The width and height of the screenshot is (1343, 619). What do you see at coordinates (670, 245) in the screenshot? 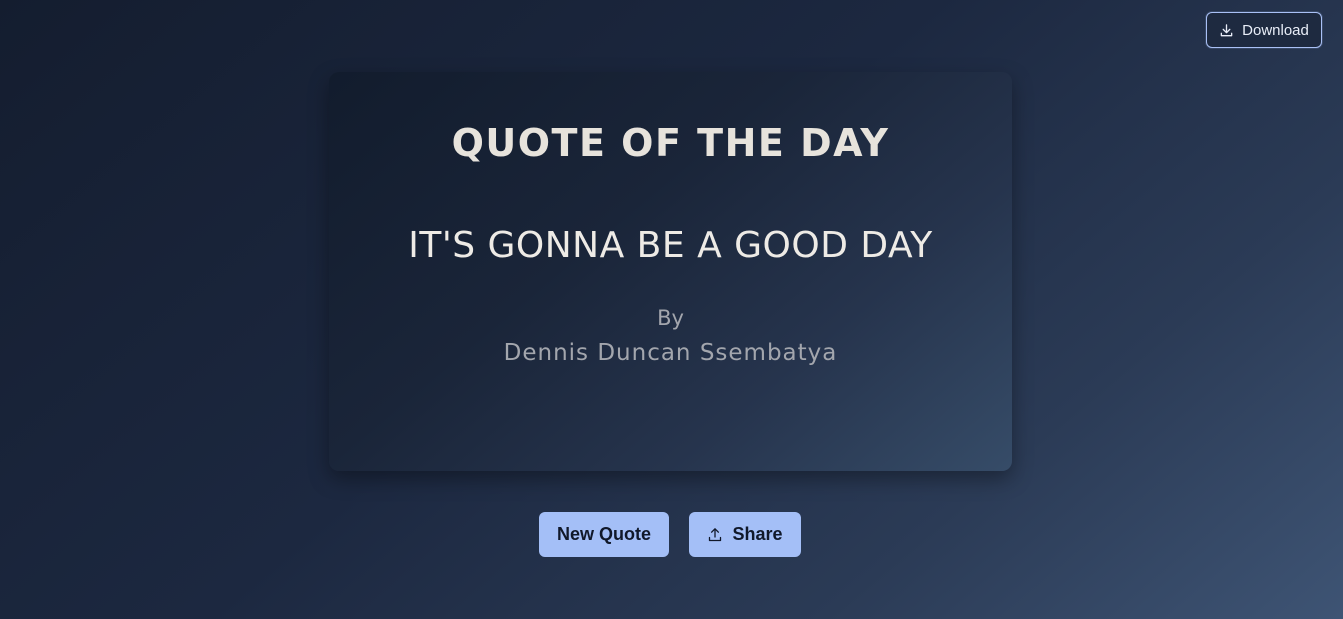
I see `quote-text: IT'S GONNA BE A GOOD DAY` at bounding box center [670, 245].